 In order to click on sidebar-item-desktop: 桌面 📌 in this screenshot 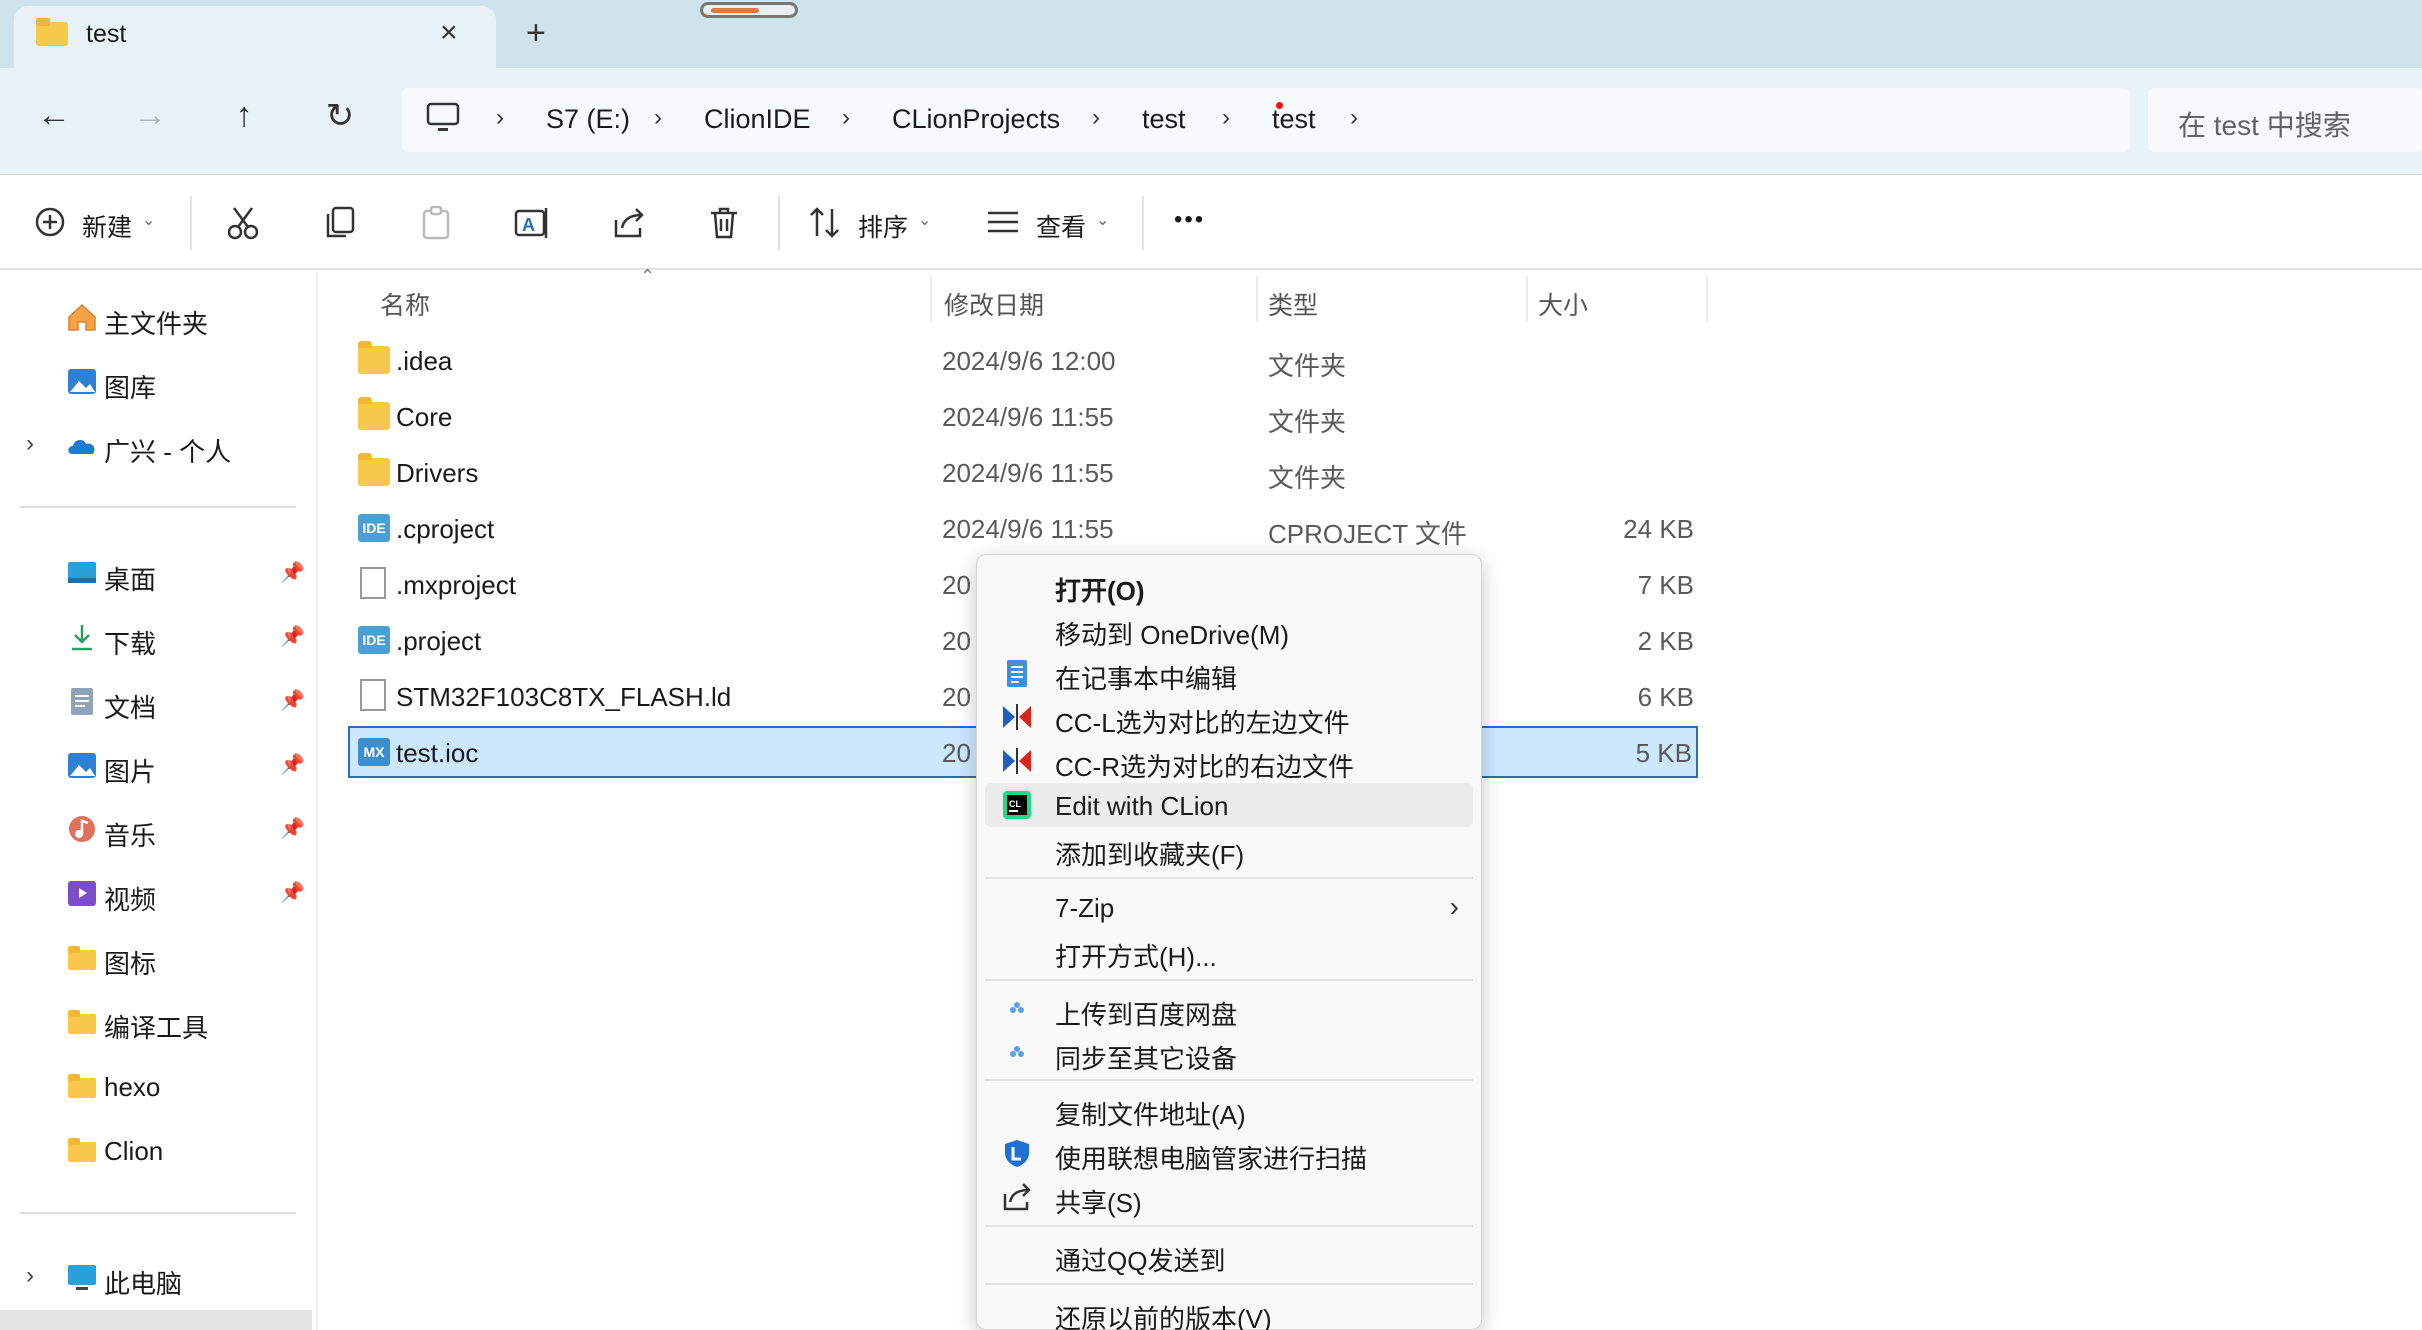, I will do `click(185, 574)`.